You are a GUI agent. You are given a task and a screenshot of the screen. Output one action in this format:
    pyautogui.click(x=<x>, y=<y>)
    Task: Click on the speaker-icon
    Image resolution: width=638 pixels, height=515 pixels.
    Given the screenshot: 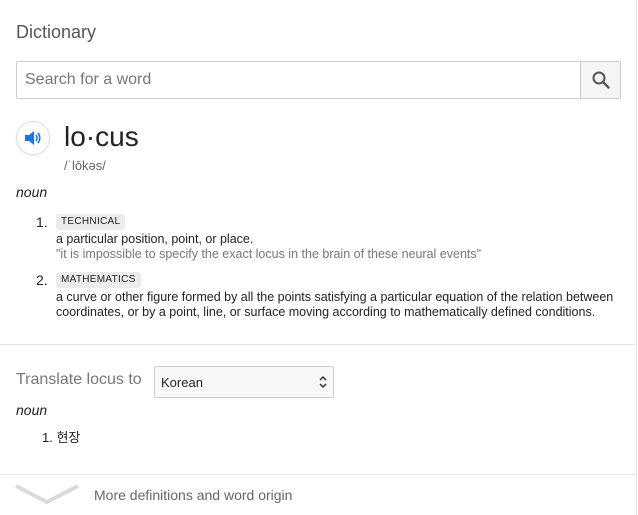 What is the action you would take?
    pyautogui.click(x=33, y=138)
    